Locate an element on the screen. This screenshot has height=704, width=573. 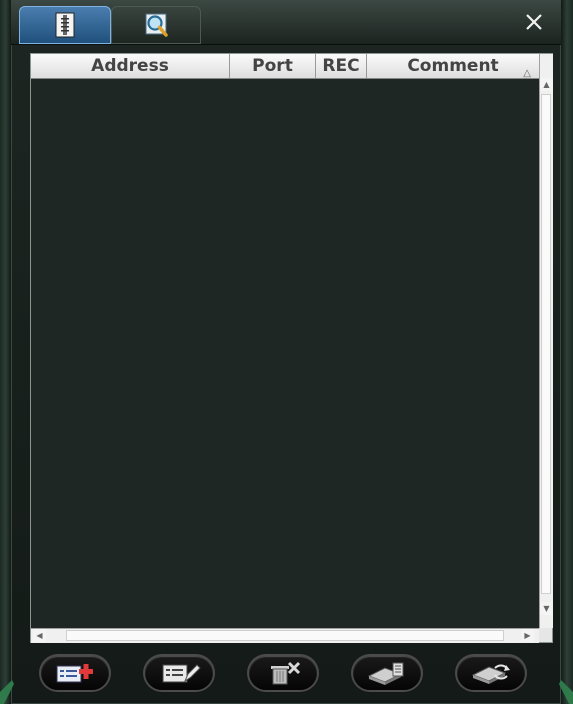
scroll-left-button: ◀ is located at coordinates (39, 635).